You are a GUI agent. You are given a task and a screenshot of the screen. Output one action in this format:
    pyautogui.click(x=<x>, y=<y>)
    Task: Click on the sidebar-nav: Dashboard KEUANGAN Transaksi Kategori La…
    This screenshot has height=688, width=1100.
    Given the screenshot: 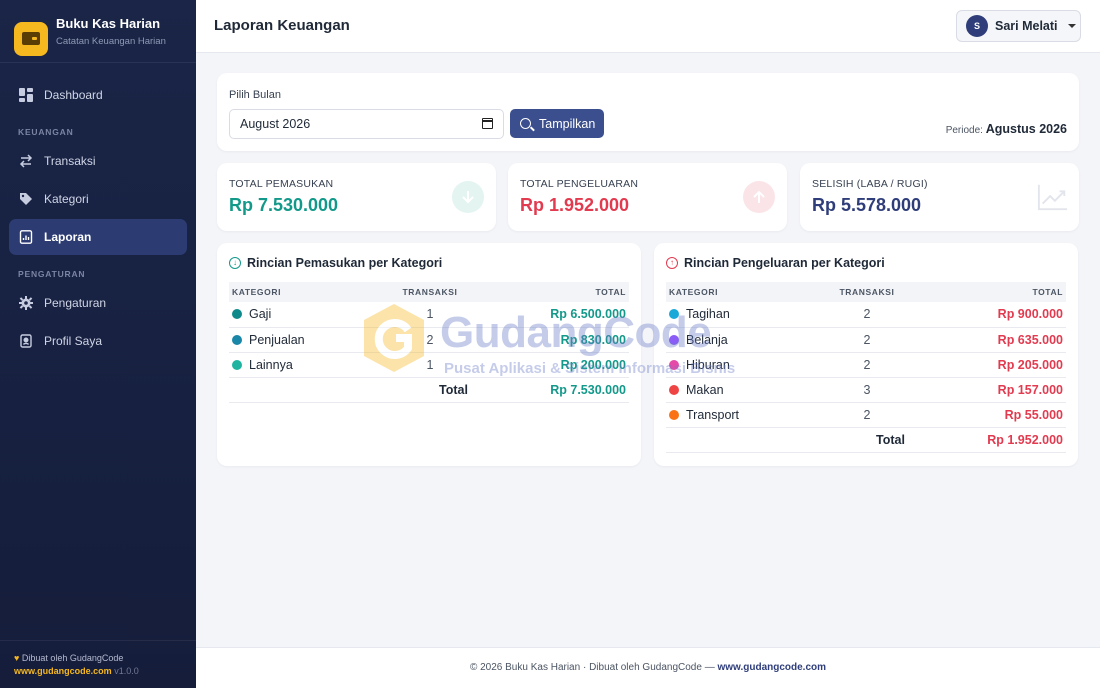 What is the action you would take?
    pyautogui.click(x=98, y=211)
    